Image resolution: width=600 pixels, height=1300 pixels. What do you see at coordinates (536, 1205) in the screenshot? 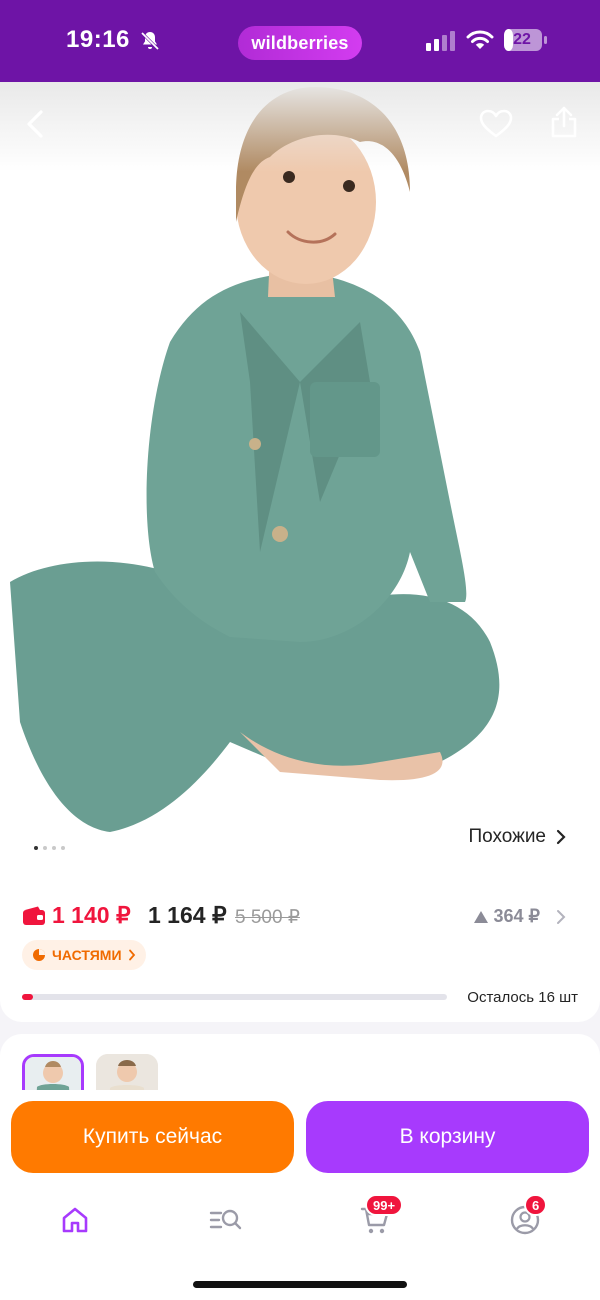
I see `profile-badge: 6` at bounding box center [536, 1205].